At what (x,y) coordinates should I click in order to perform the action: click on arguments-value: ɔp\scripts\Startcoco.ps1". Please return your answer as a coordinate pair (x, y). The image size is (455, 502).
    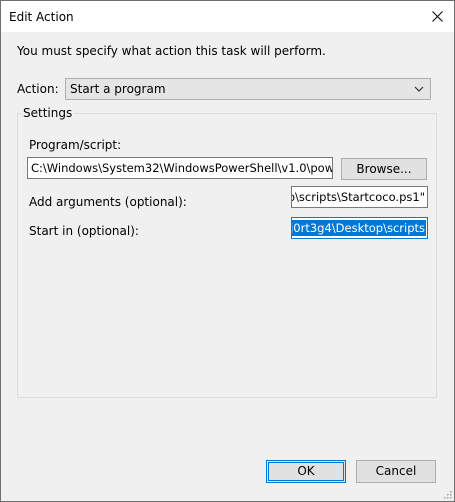
    Looking at the image, I should click on (358, 197).